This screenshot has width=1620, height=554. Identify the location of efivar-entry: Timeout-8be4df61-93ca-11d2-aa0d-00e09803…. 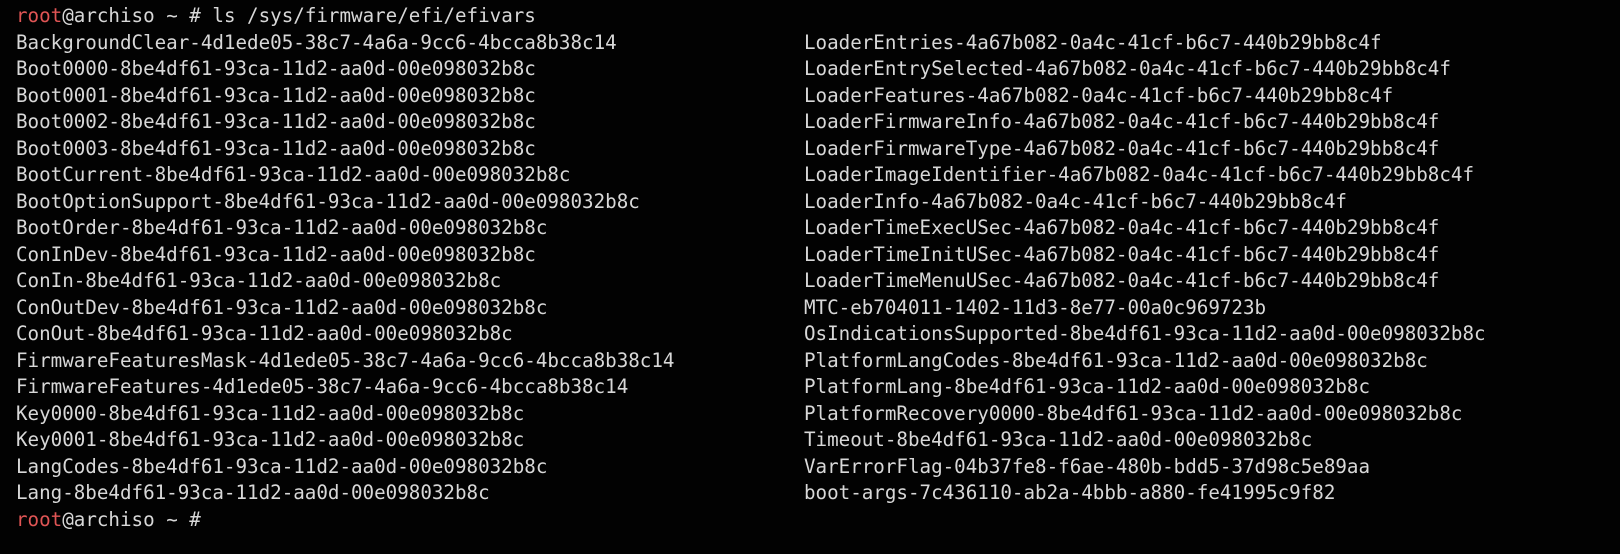
(1058, 439).